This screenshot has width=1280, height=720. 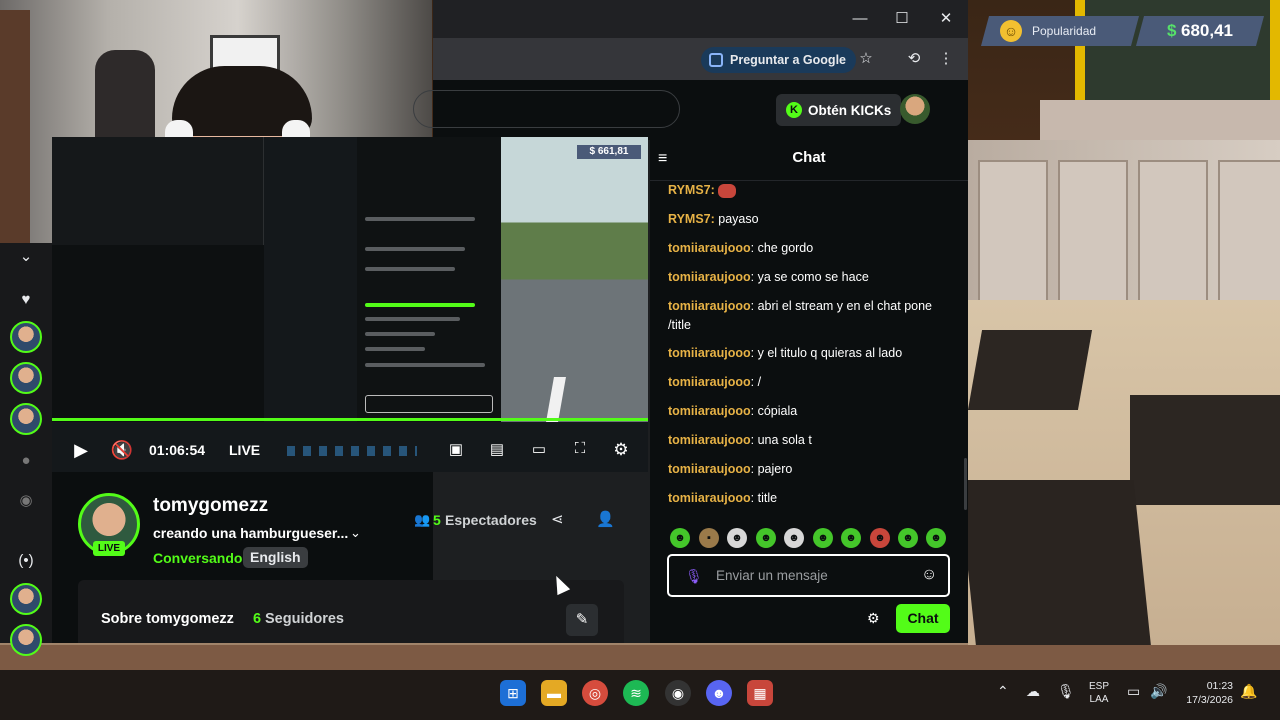 I want to click on onedrive-icon: ☁, so click(x=1033, y=691).